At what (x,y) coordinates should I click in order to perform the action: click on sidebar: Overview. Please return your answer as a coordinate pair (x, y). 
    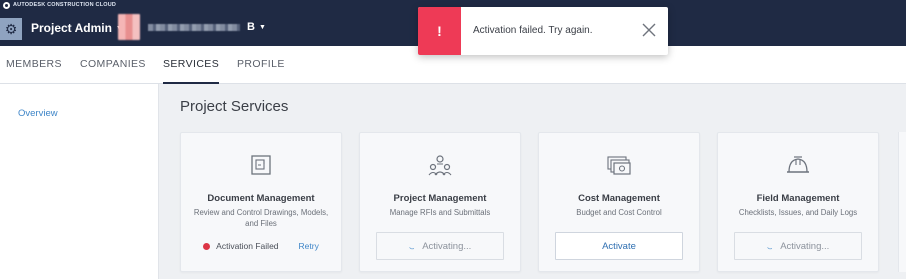
    Looking at the image, I should click on (79, 181).